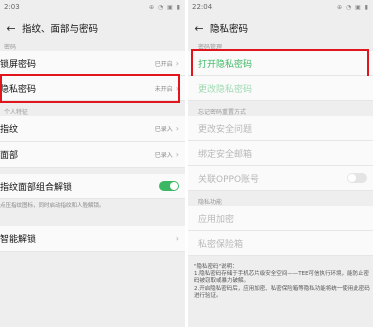 This screenshot has width=373, height=327. I want to click on row-label: 指纹, so click(9, 130).